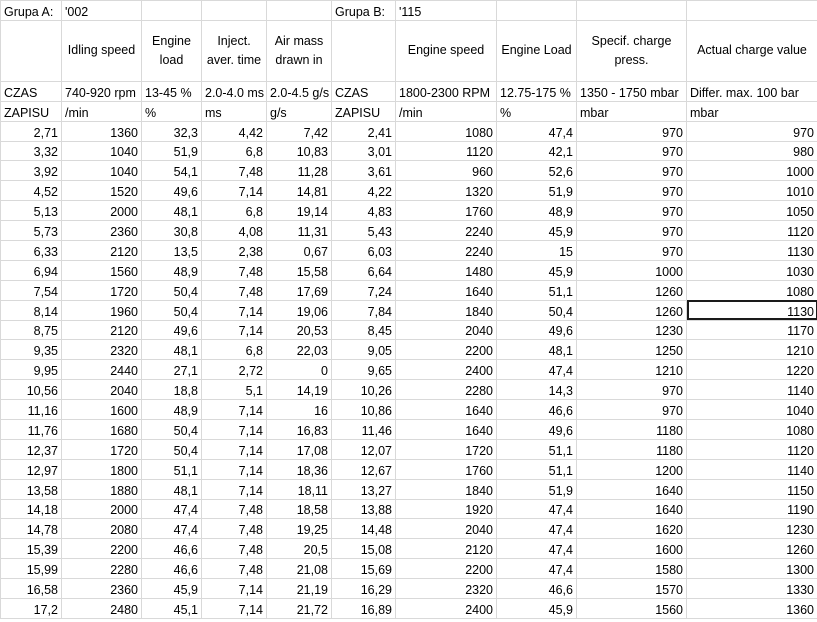 Image resolution: width=817 pixels, height=622 pixels. What do you see at coordinates (299, 589) in the screenshot?
I see `data-cell: 21,19` at bounding box center [299, 589].